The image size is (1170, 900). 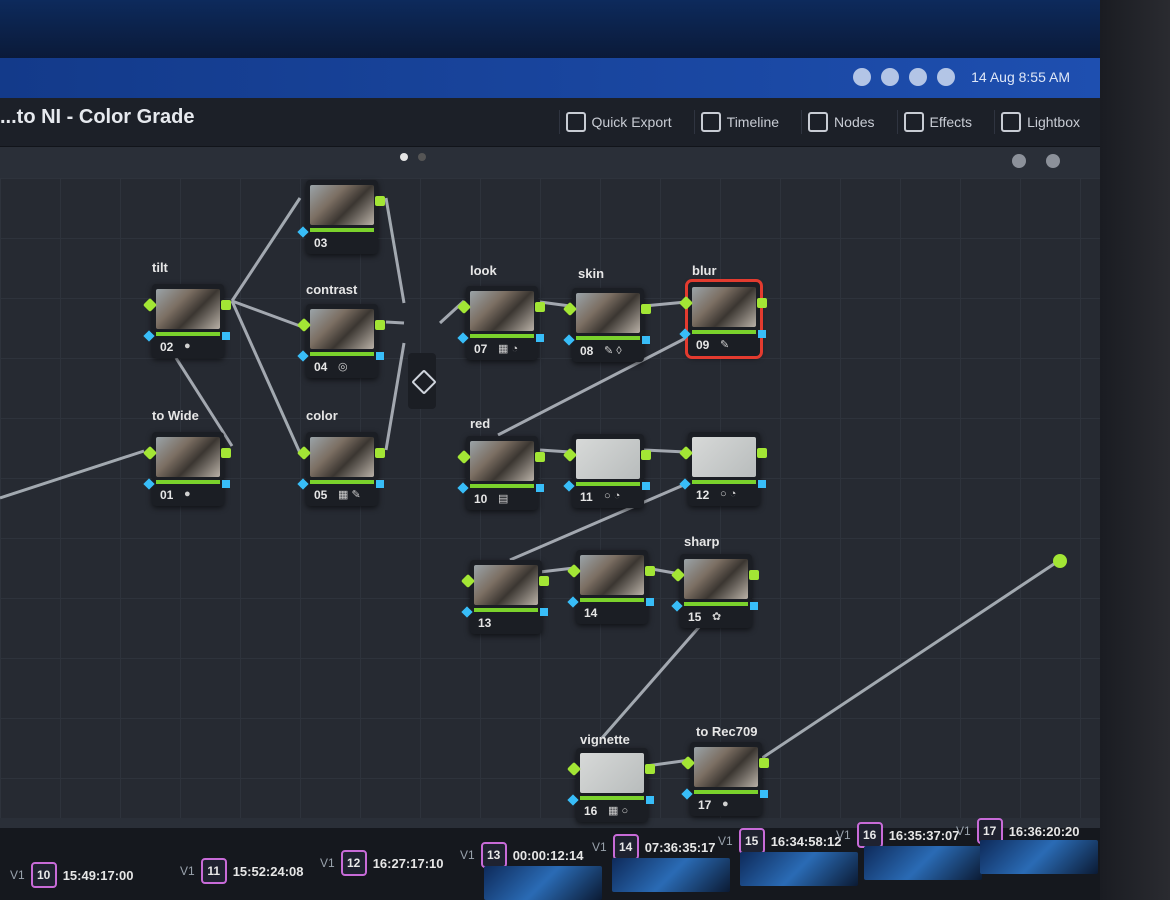 What do you see at coordinates (321, 367) in the screenshot?
I see `node-number: 04` at bounding box center [321, 367].